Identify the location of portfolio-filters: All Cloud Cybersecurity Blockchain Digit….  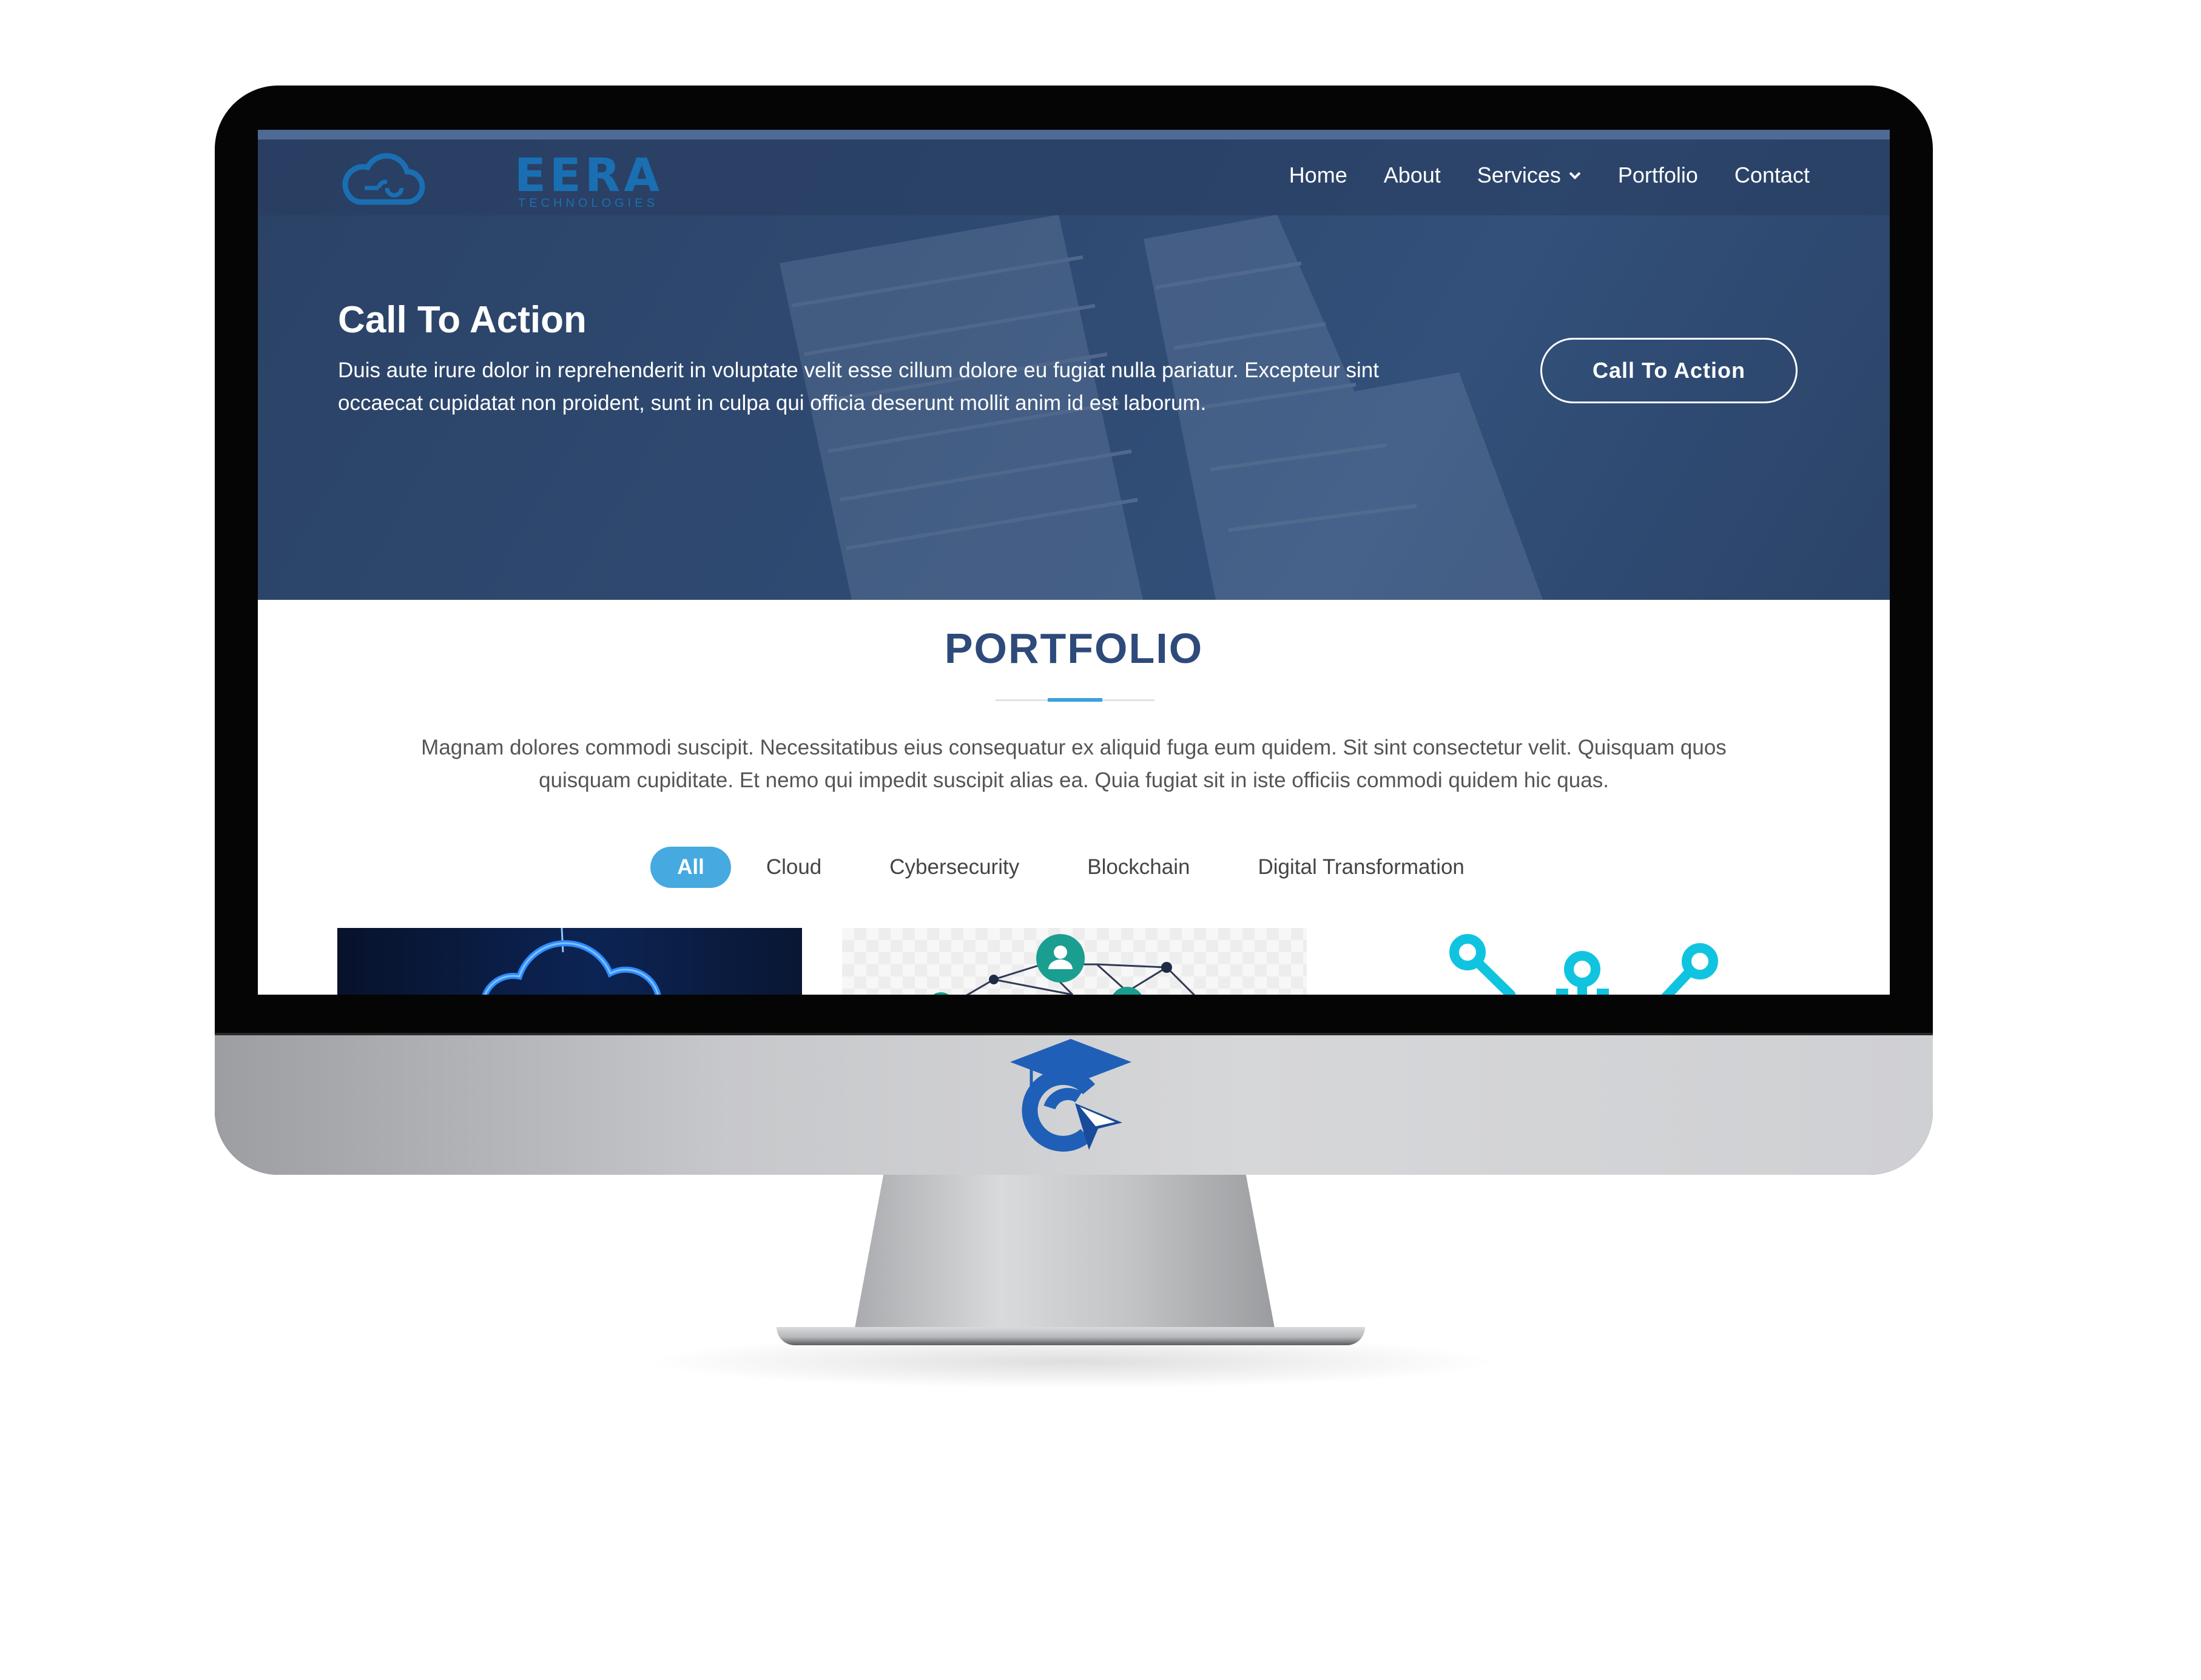
(1074, 867).